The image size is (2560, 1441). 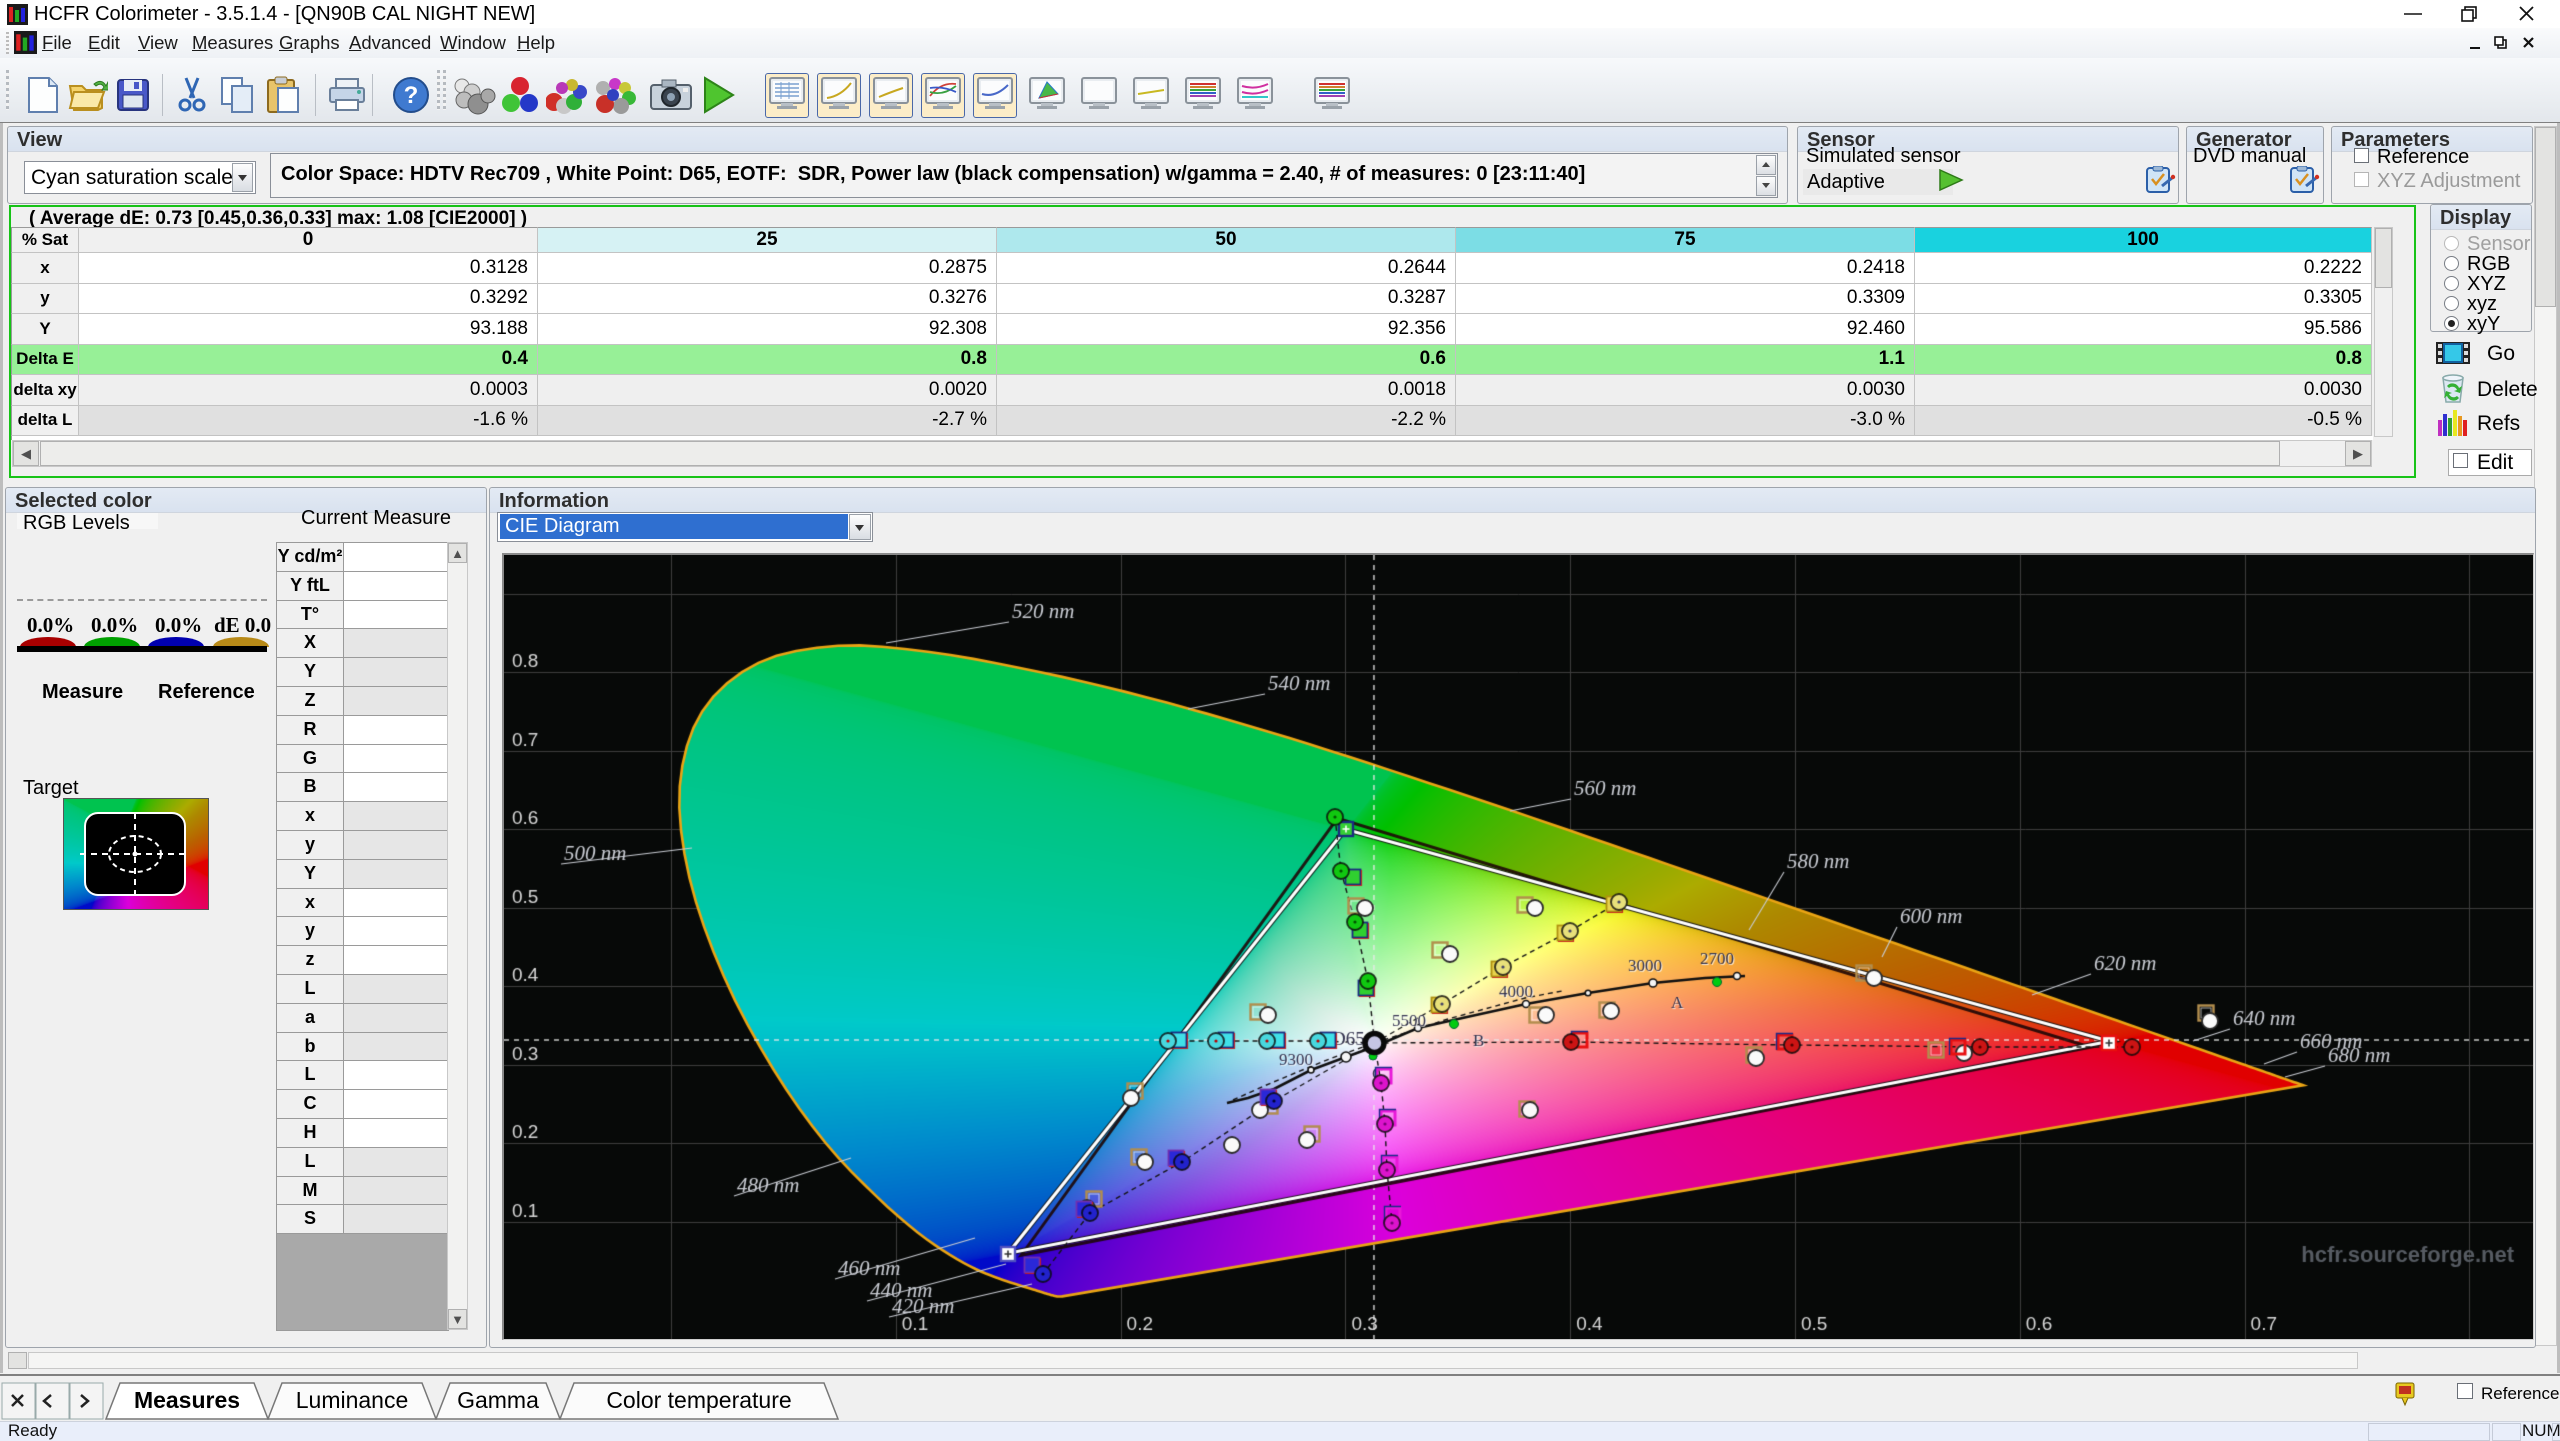 What do you see at coordinates (698, 1400) in the screenshot?
I see `svg-text: Color temperature` at bounding box center [698, 1400].